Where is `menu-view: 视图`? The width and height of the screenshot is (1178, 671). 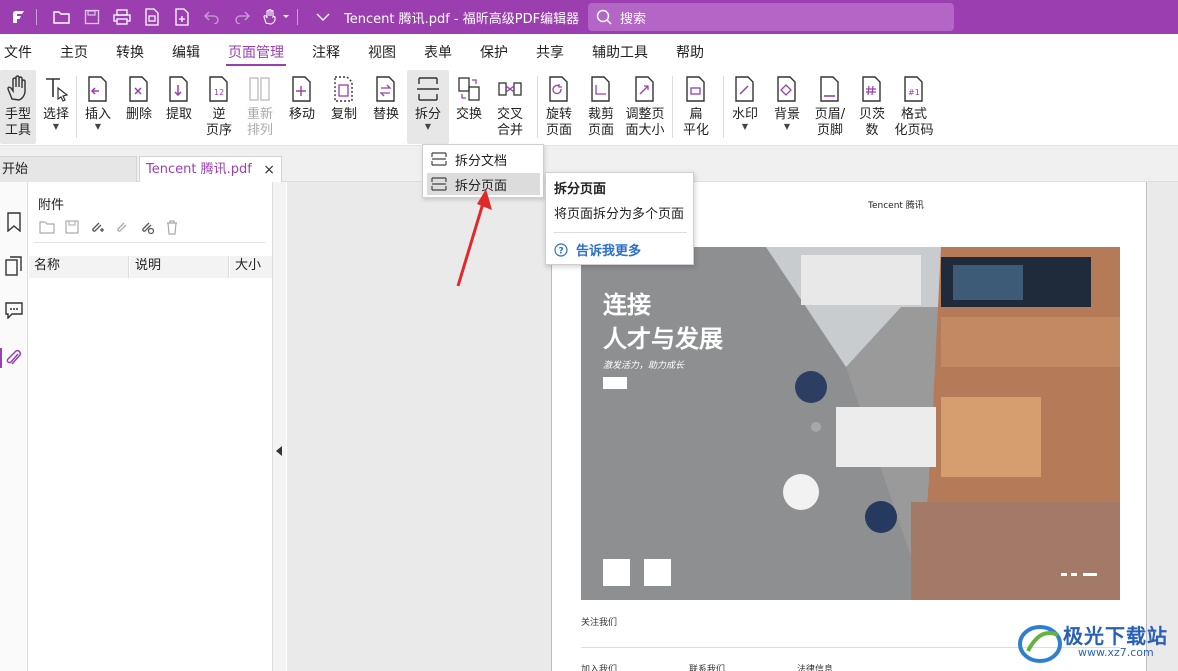
menu-view: 视图 is located at coordinates (382, 52).